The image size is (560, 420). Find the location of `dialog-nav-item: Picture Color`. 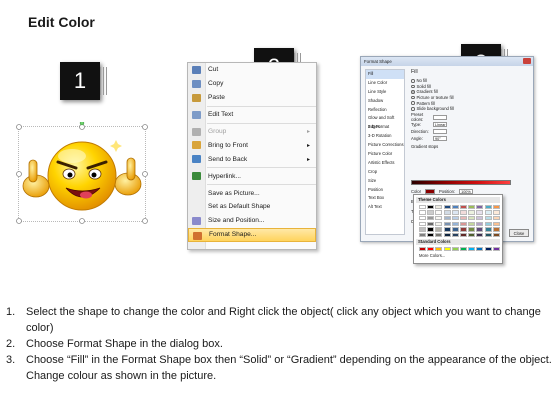

dialog-nav-item: Picture Color is located at coordinates (385, 154).